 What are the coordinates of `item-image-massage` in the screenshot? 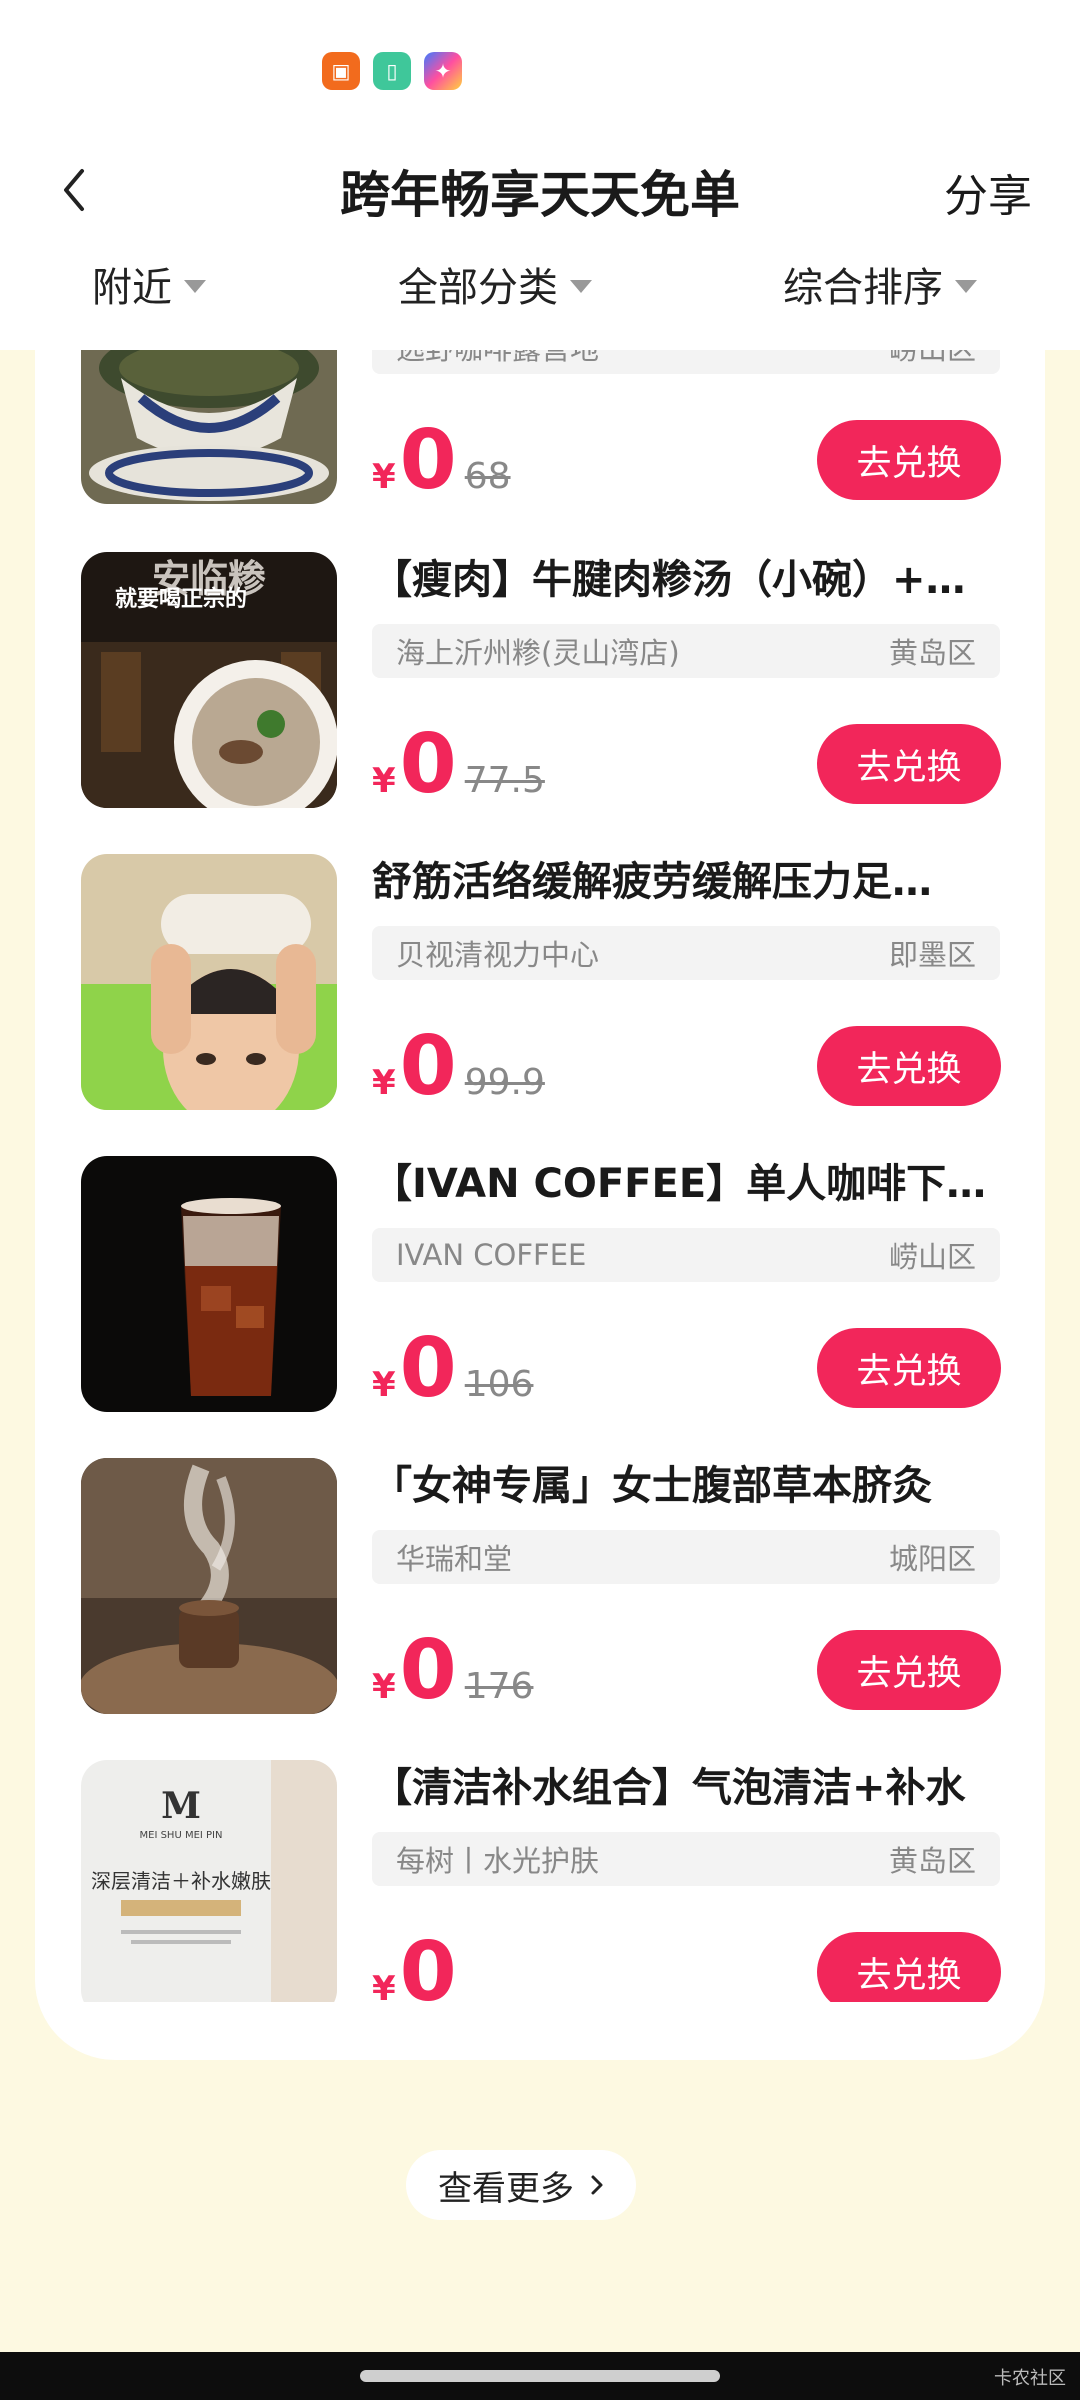 It's located at (209, 982).